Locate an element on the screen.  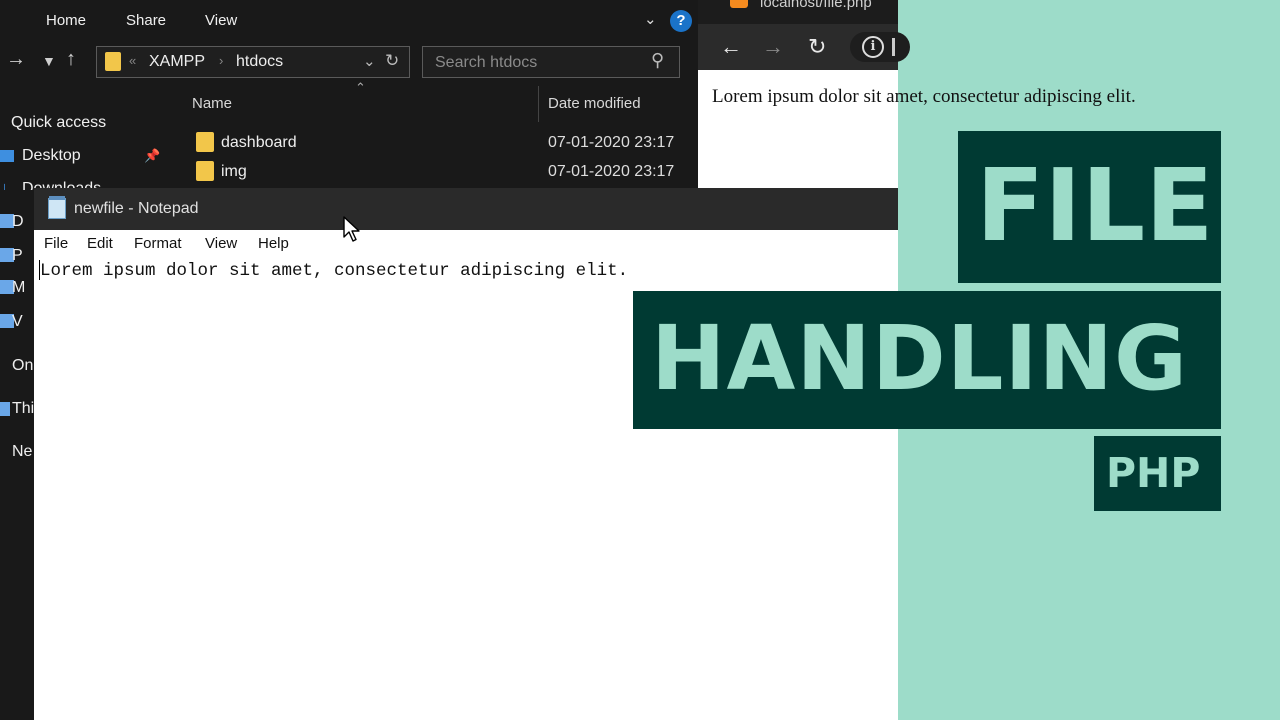
back-arrow-icon: ← is located at coordinates (731, 47).